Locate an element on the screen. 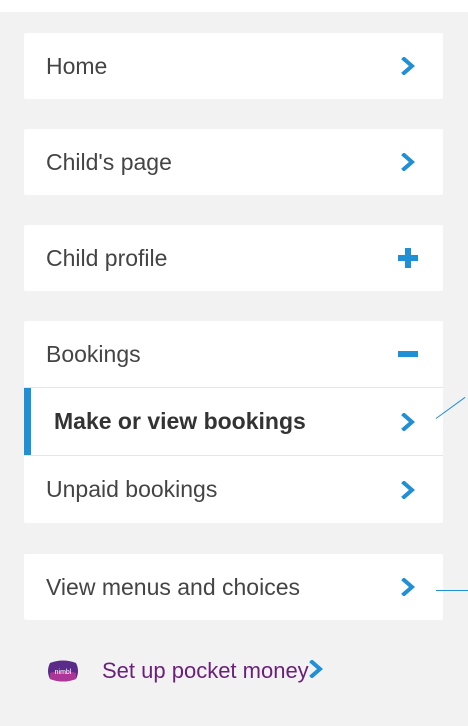 This screenshot has width=468, height=726. menu-item-home: Home is located at coordinates (233, 66).